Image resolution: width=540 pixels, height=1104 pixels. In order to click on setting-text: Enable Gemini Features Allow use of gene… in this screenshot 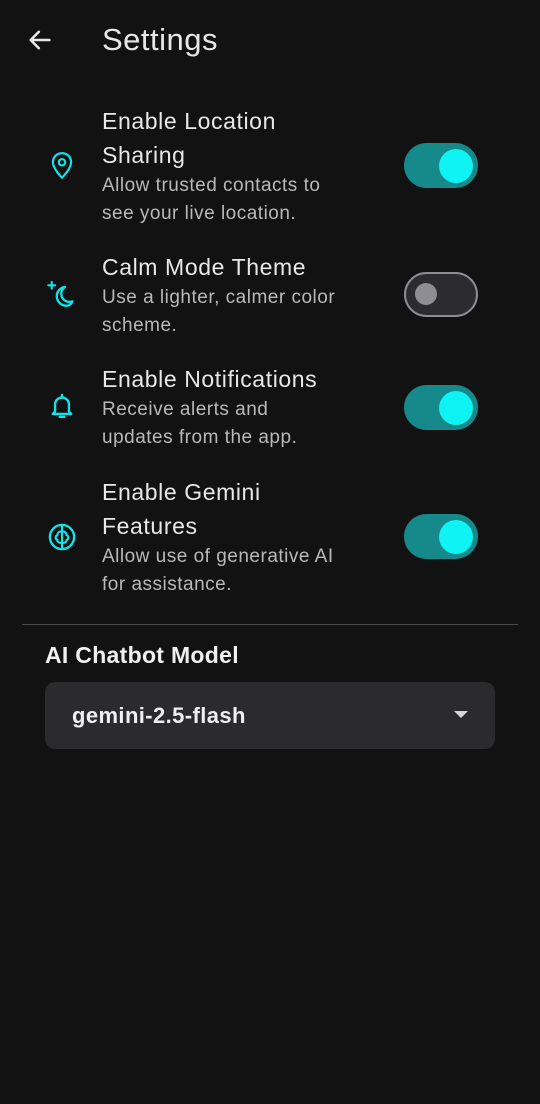, I will do `click(242, 537)`.